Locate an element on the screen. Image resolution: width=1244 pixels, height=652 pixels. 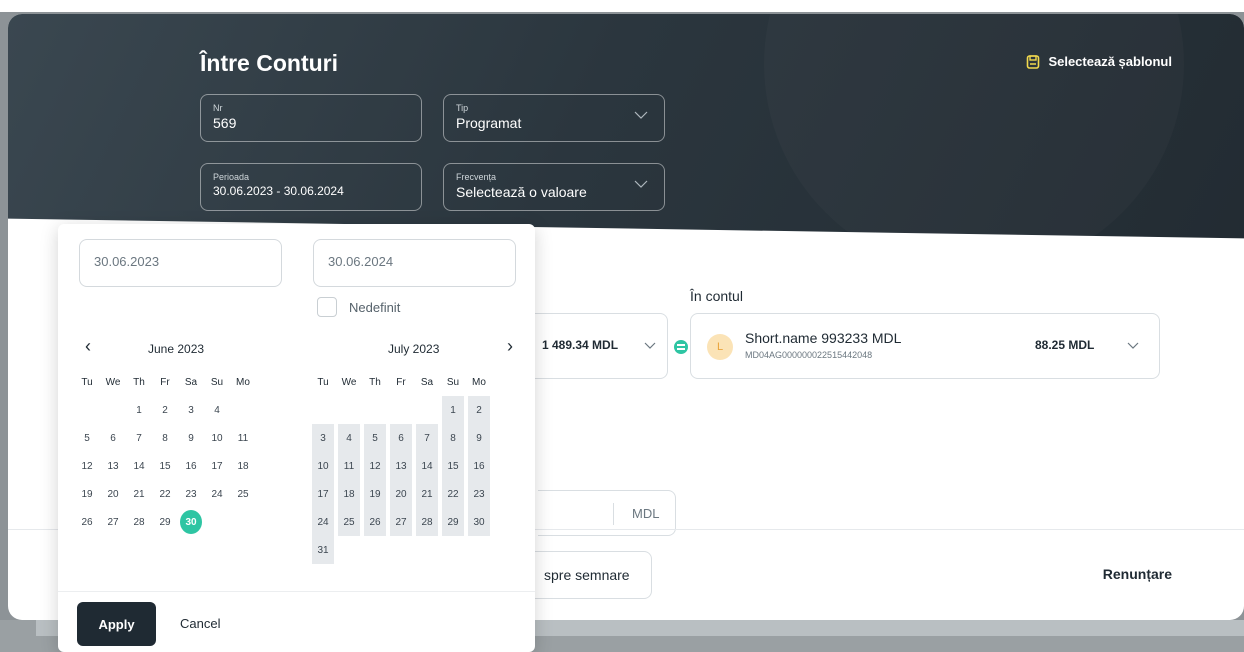
nr-field: Nr 569 is located at coordinates (311, 118).